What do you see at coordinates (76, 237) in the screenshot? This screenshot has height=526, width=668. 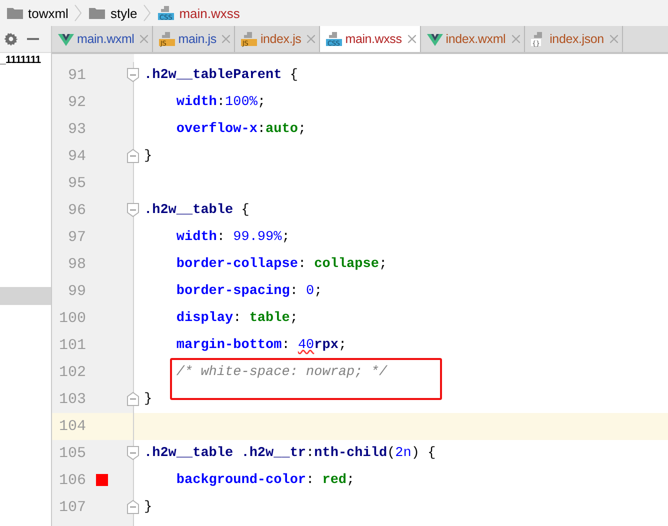 I see `line-number: 97` at bounding box center [76, 237].